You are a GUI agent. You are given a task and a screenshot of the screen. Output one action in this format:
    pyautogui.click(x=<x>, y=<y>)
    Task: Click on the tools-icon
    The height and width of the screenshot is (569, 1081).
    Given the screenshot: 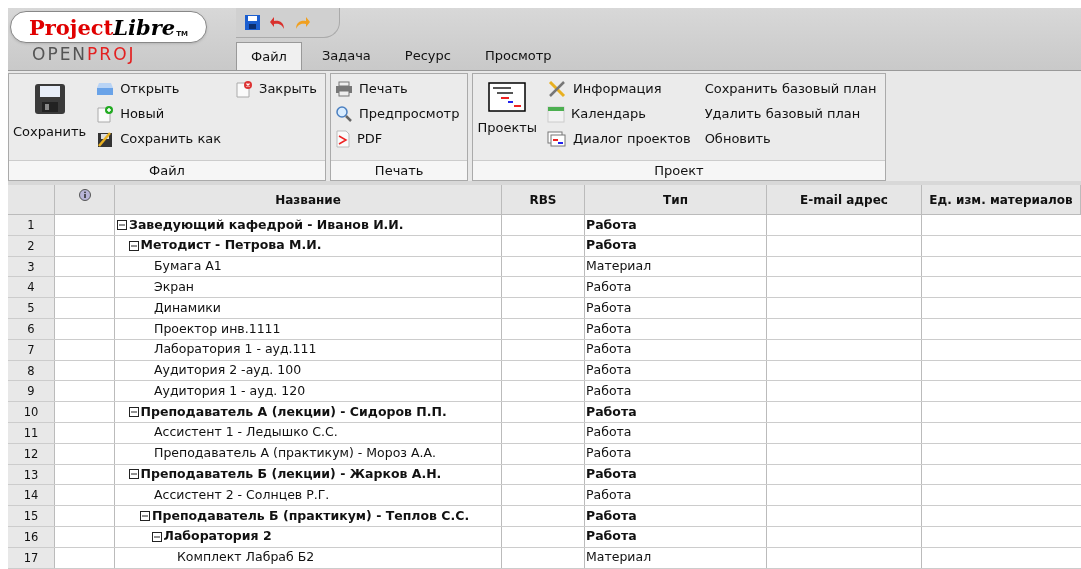 What is the action you would take?
    pyautogui.click(x=557, y=88)
    